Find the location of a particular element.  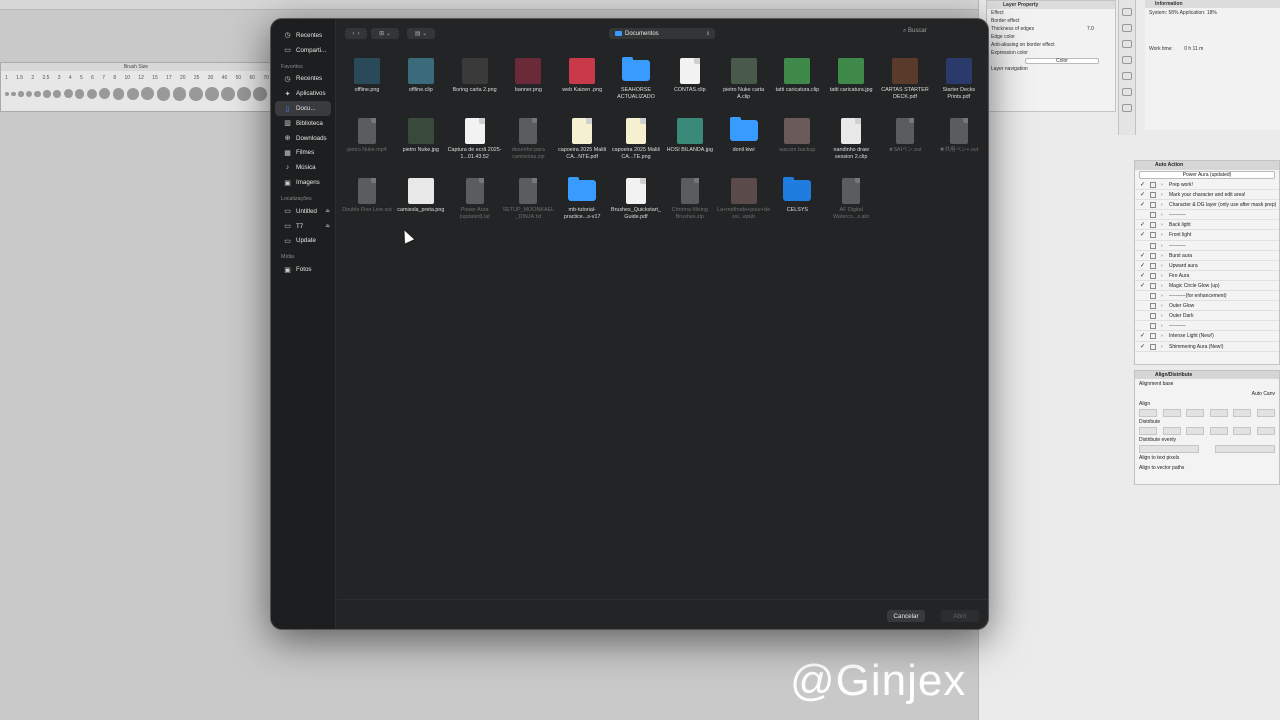

auto-action-item: ✓ › Intense Light (New!) is located at coordinates (1207, 336).